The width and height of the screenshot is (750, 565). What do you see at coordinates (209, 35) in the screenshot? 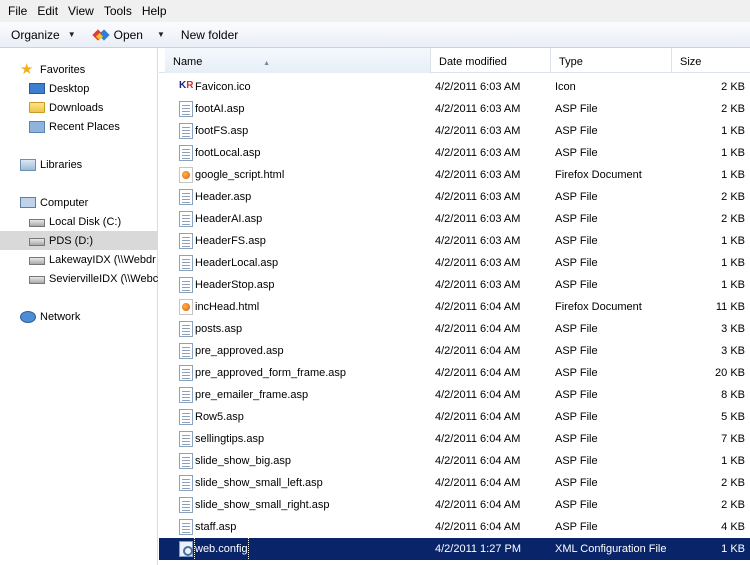
I see `new-folder-button: New folder` at bounding box center [209, 35].